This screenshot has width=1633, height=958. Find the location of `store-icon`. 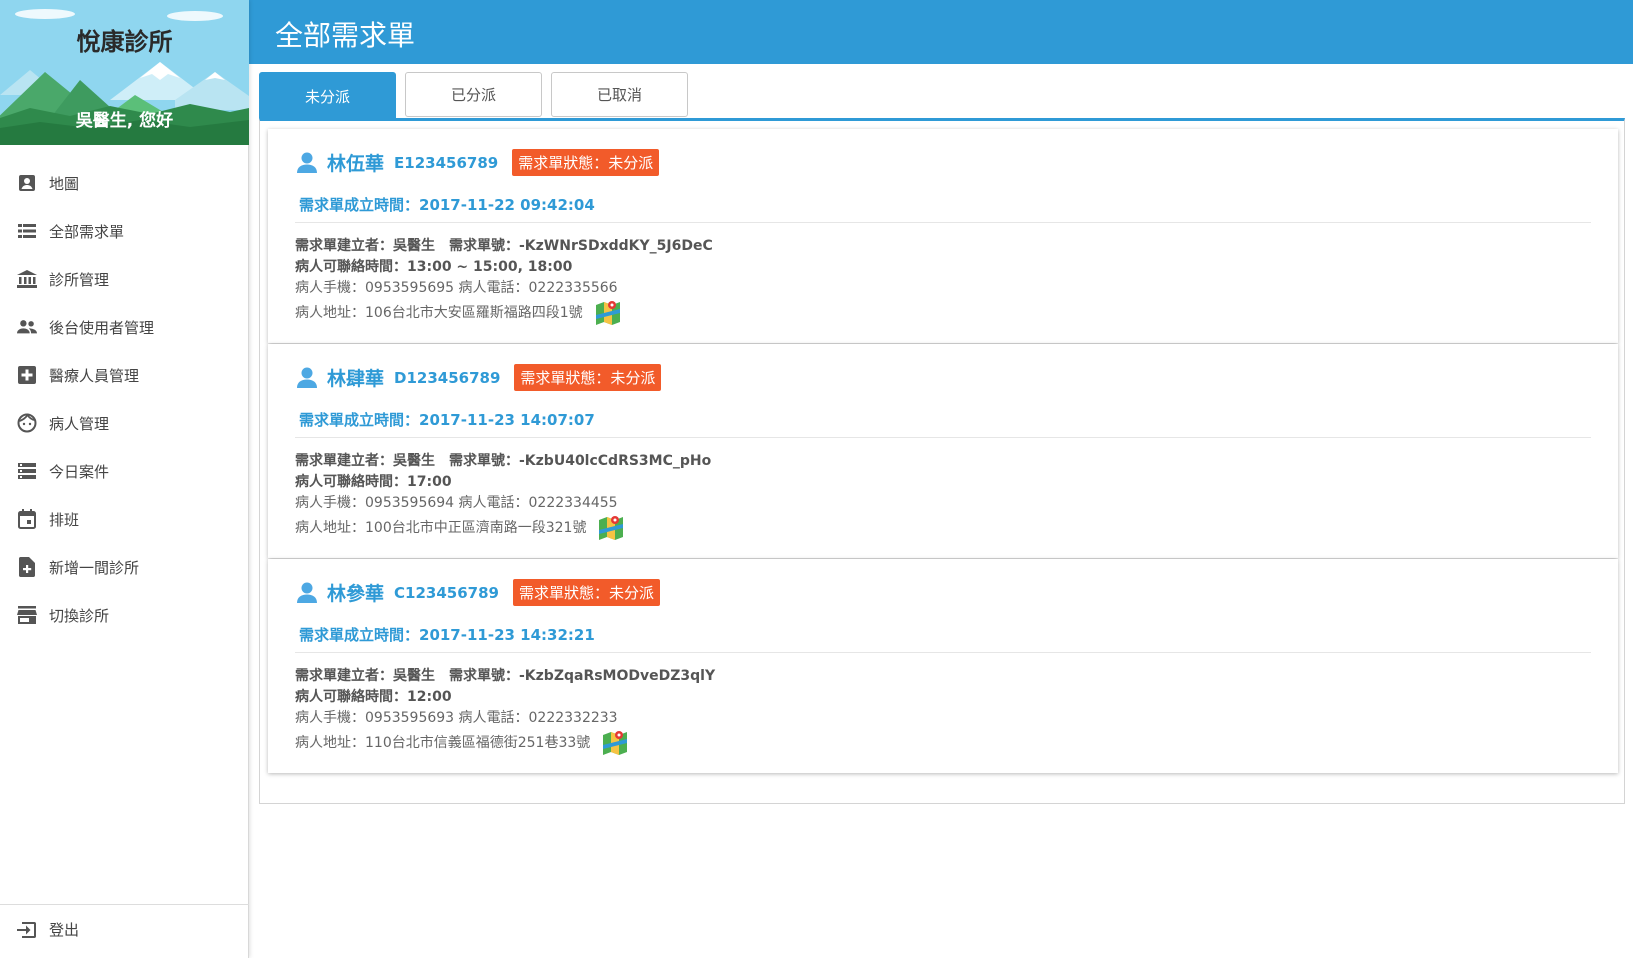

store-icon is located at coordinates (27, 615).